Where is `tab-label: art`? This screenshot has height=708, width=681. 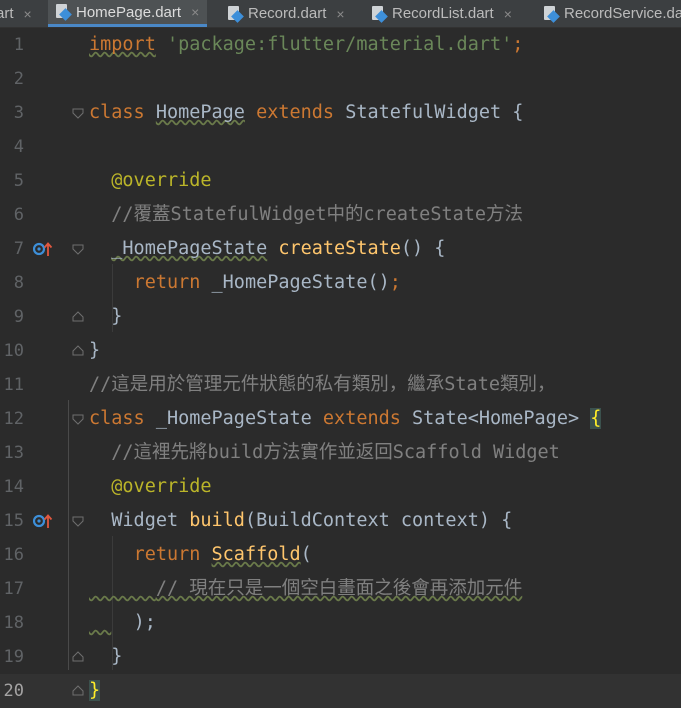
tab-label: art is located at coordinates (7, 13).